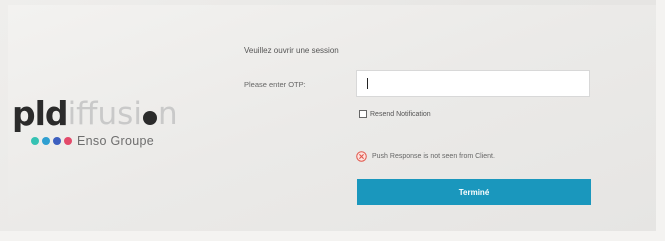 The image size is (665, 241). I want to click on logo-dot-pink, so click(68, 141).